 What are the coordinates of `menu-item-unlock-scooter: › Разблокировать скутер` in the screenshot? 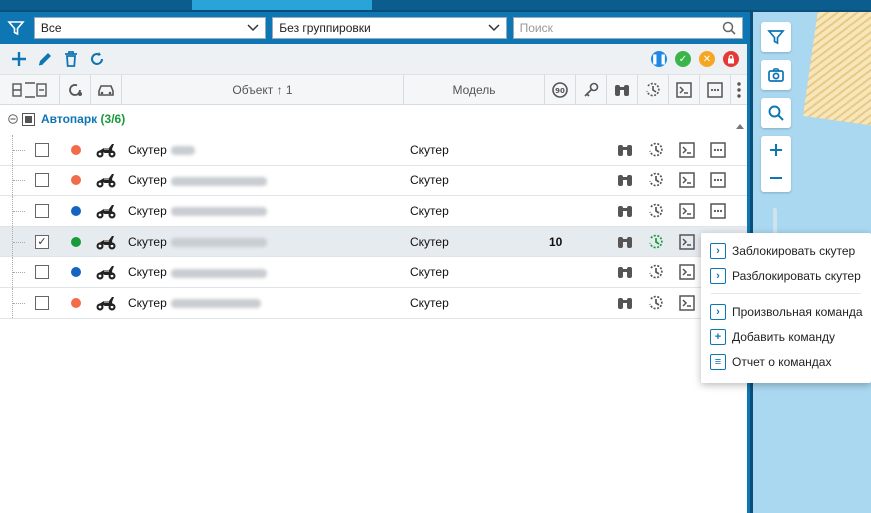 It's located at (786, 275).